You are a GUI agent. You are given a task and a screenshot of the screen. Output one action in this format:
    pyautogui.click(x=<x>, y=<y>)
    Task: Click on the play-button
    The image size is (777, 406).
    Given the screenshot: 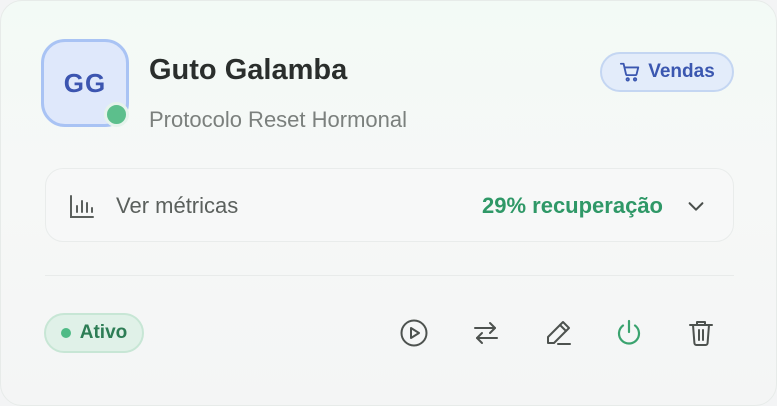 What is the action you would take?
    pyautogui.click(x=414, y=333)
    